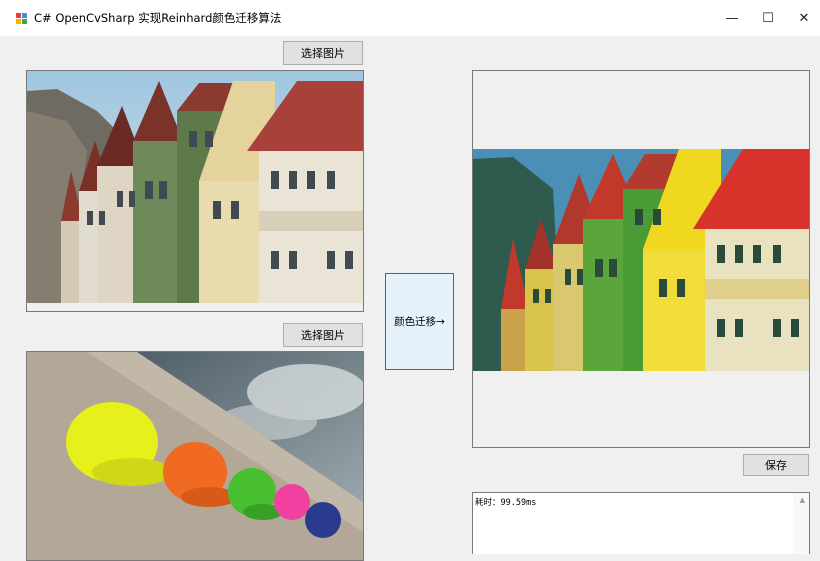 The image size is (820, 561). What do you see at coordinates (803, 18) in the screenshot?
I see `close-button: ✕` at bounding box center [803, 18].